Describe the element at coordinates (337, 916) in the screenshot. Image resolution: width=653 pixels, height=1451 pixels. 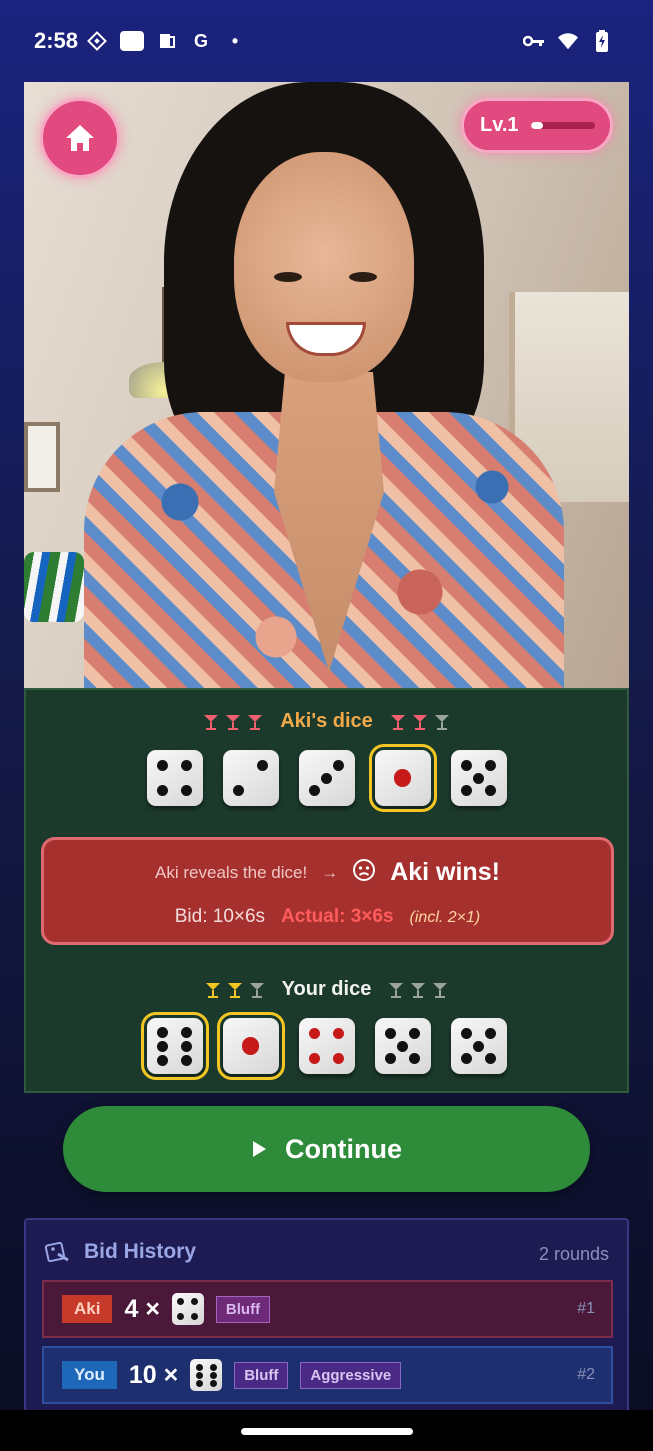
I see `actual-text: Actual: 3×6s` at that location.